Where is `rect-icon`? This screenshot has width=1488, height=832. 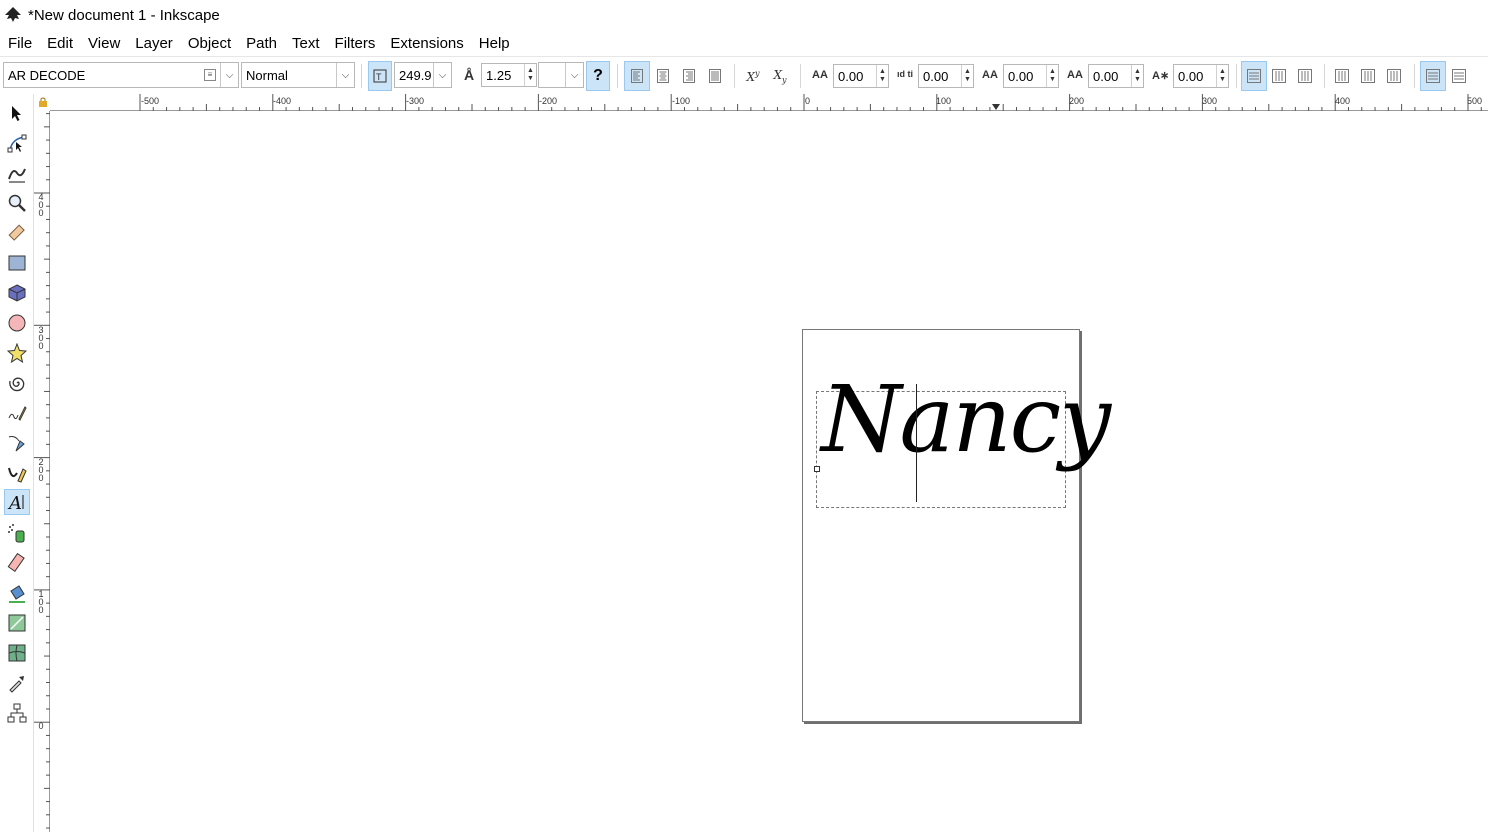
rect-icon is located at coordinates (17, 263).